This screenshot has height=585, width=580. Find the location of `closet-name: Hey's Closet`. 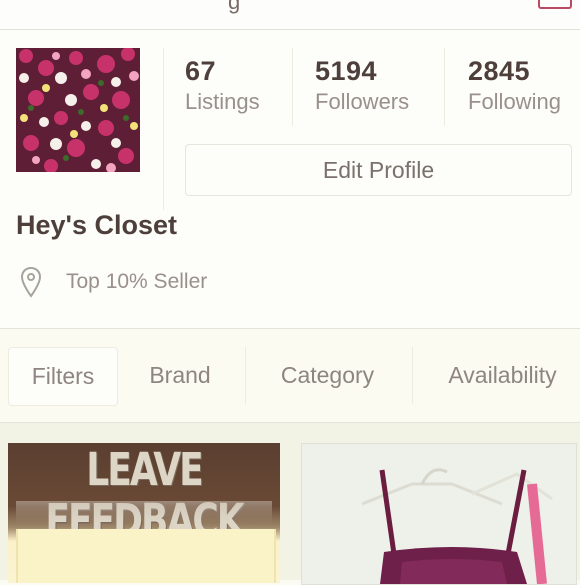

closet-name: Hey's Closet is located at coordinates (96, 225).